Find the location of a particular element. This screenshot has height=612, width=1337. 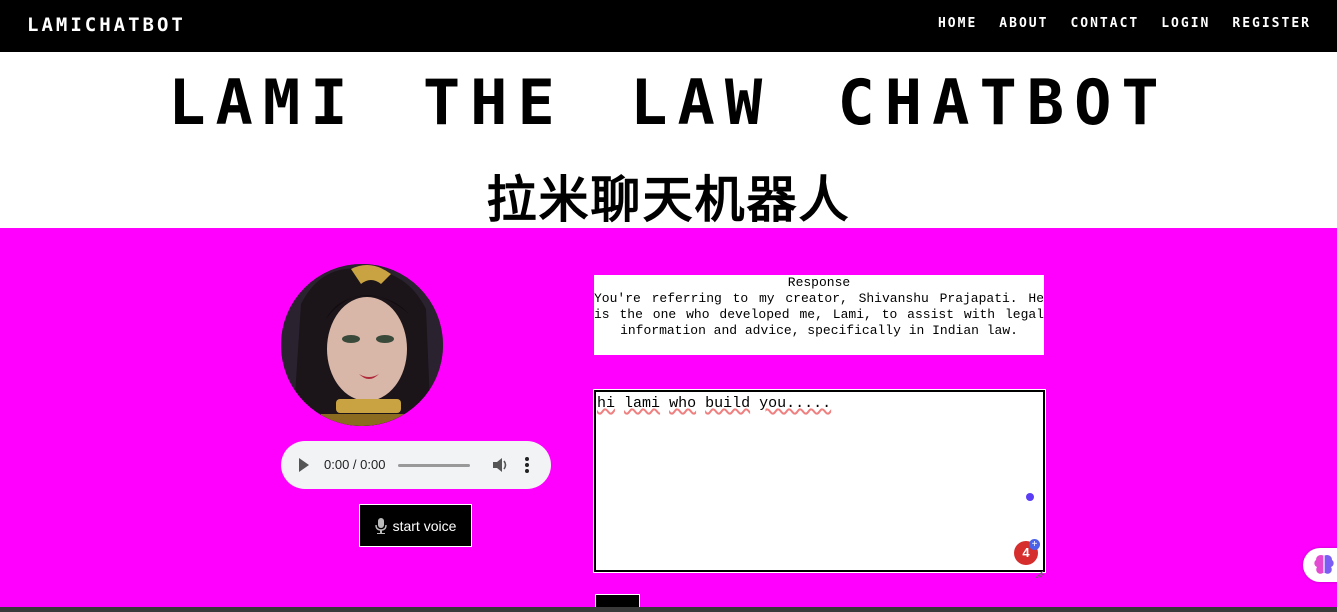

page-title: LAMI THE LAW CHATBOT is located at coordinates (668, 102).